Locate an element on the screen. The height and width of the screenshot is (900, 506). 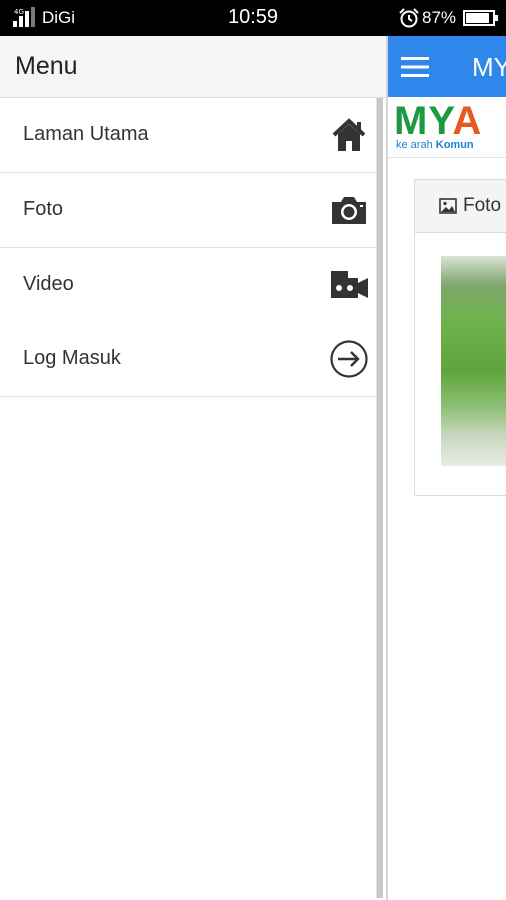
menu-item-foto: Foto is located at coordinates (188, 210).